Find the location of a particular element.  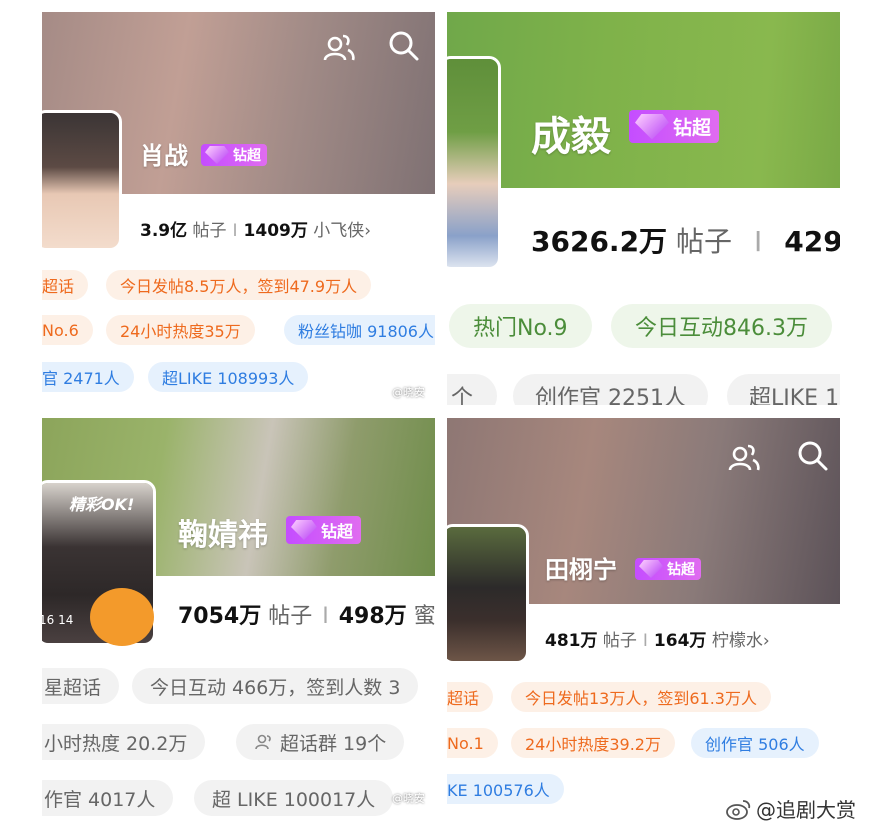

tag-superlike: 超LIKE 1 is located at coordinates (783, 389).